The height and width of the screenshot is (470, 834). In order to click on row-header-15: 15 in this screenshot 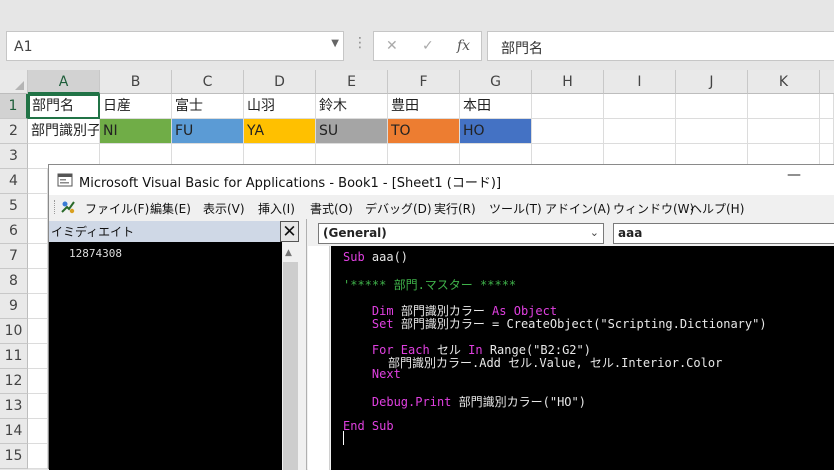, I will do `click(14, 456)`.